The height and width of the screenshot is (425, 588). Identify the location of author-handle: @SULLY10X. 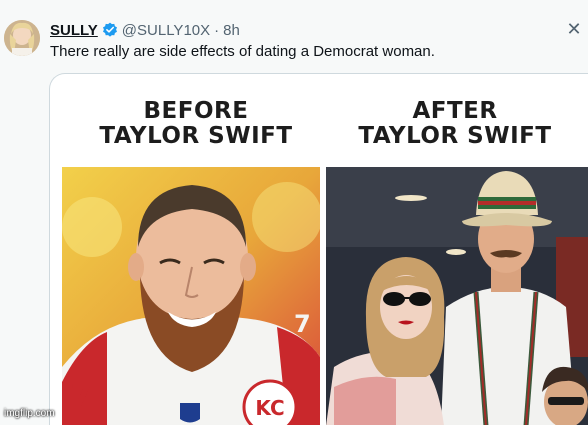
(166, 30).